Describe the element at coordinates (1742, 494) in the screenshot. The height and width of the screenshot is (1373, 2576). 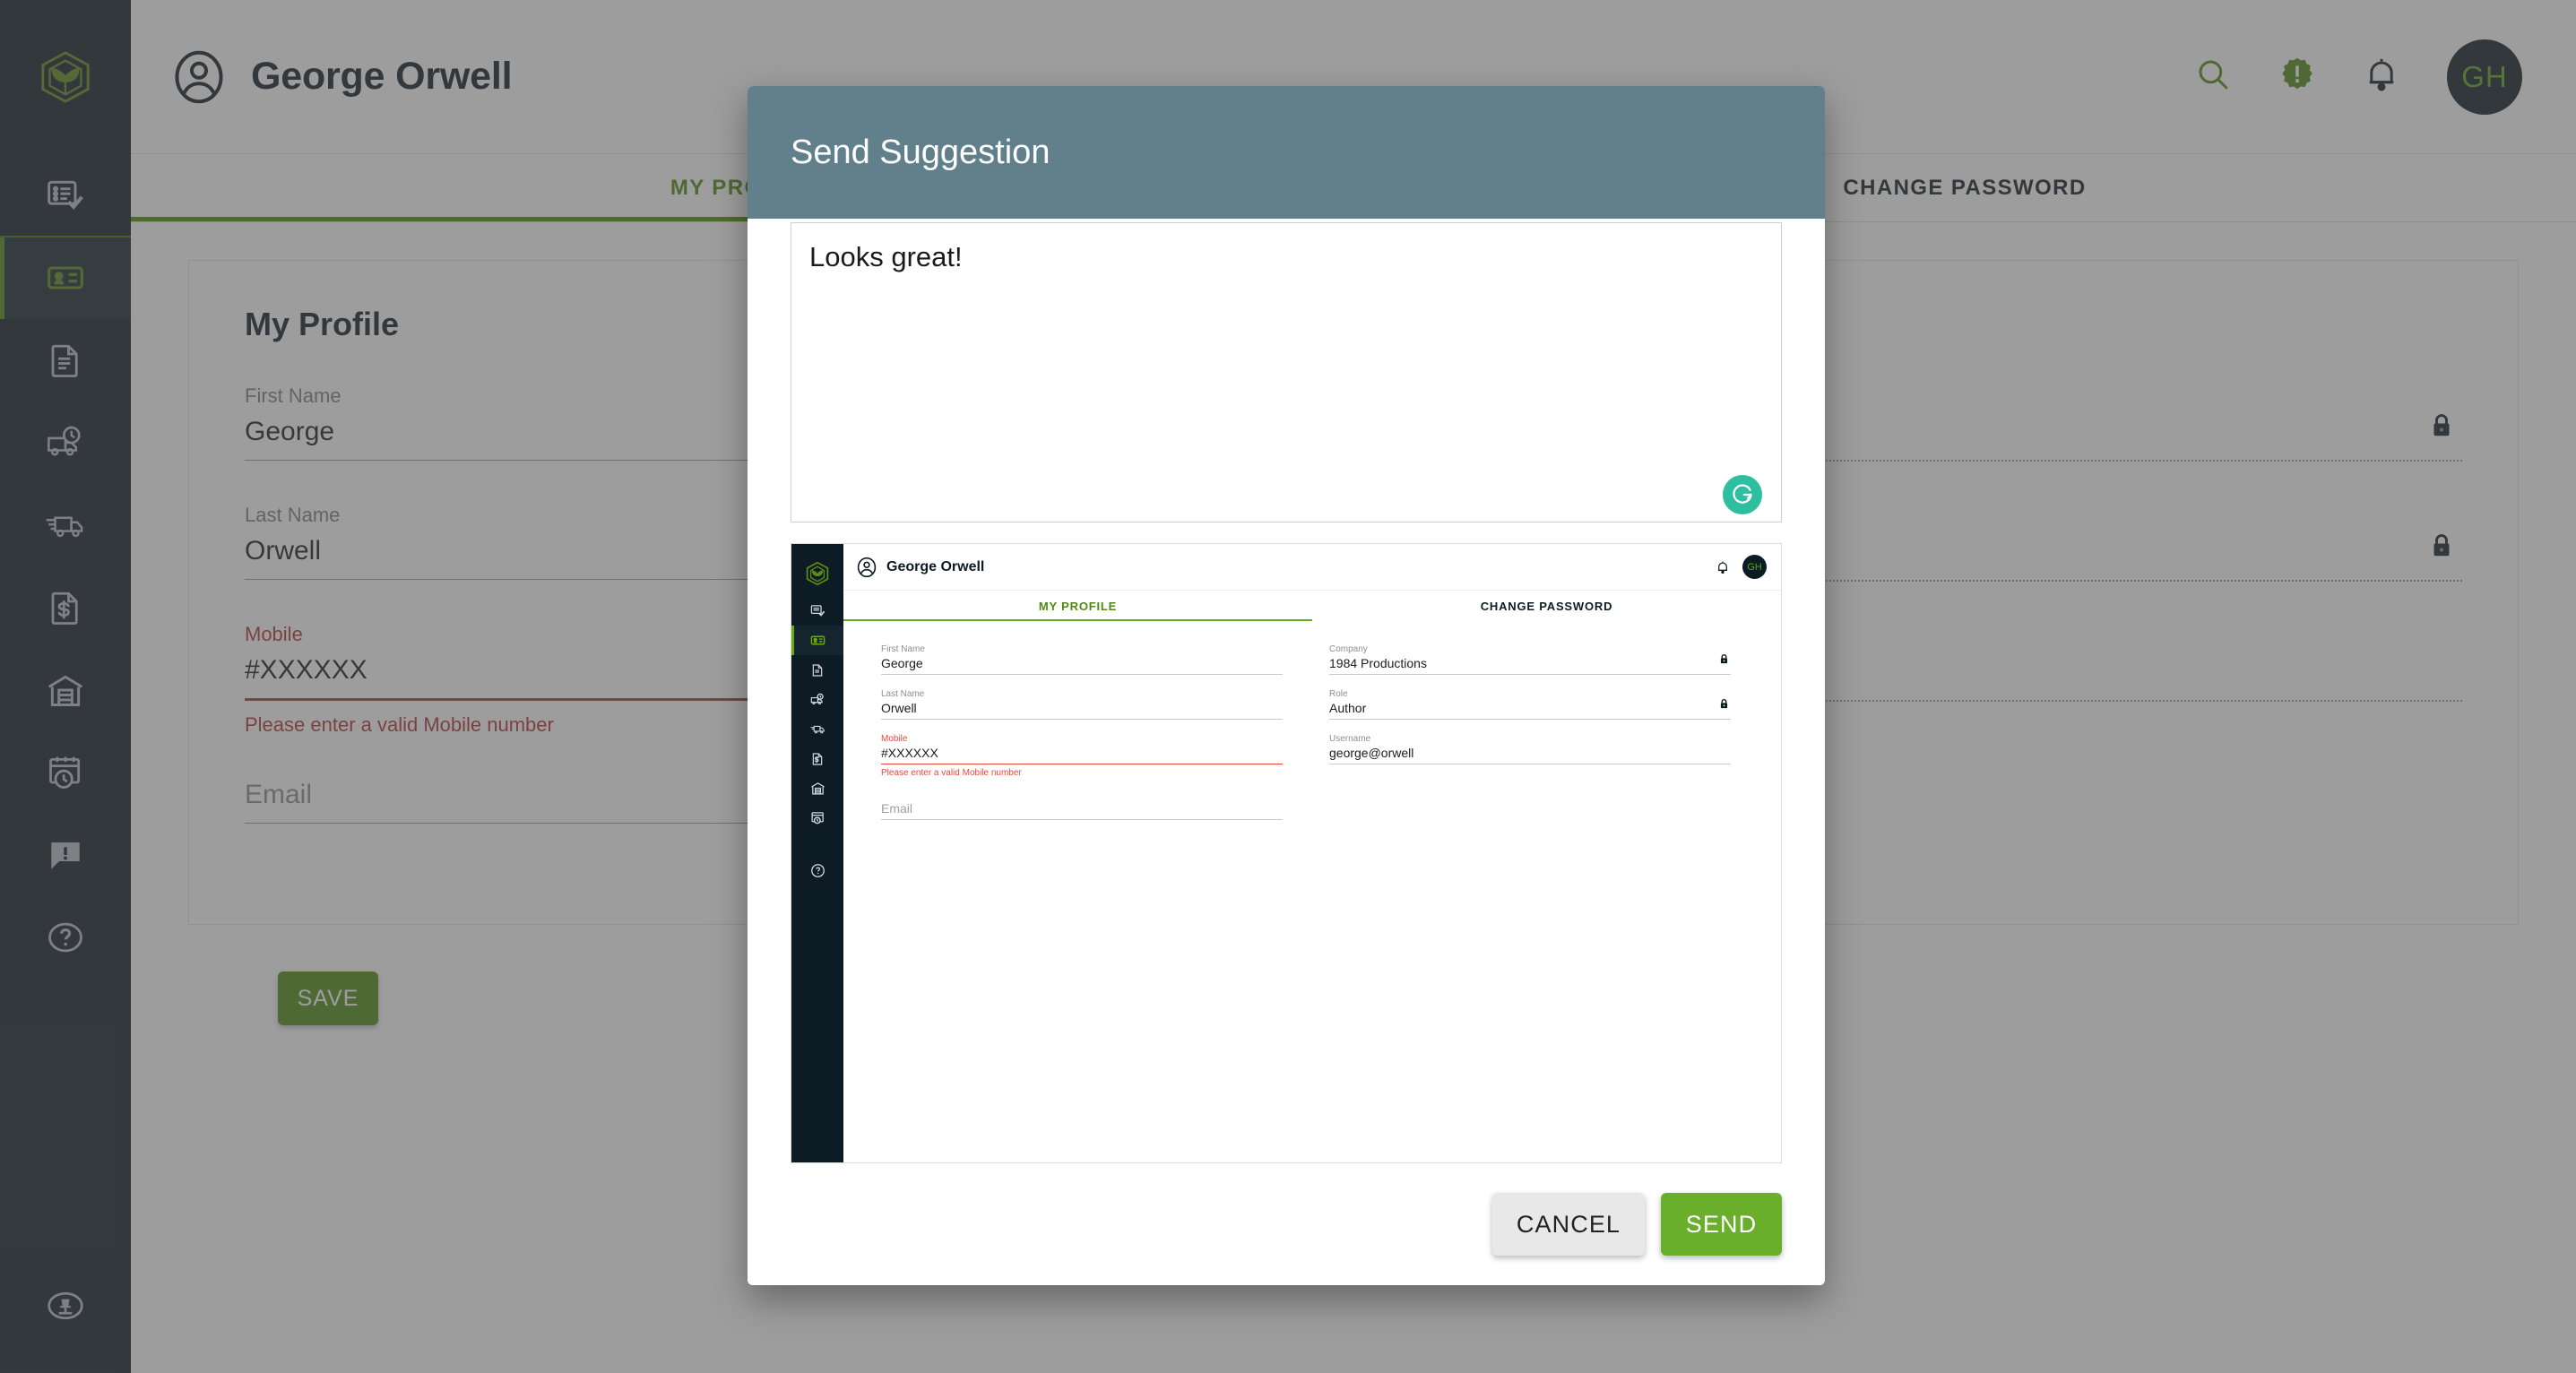
I see `grammarly-icon` at that location.